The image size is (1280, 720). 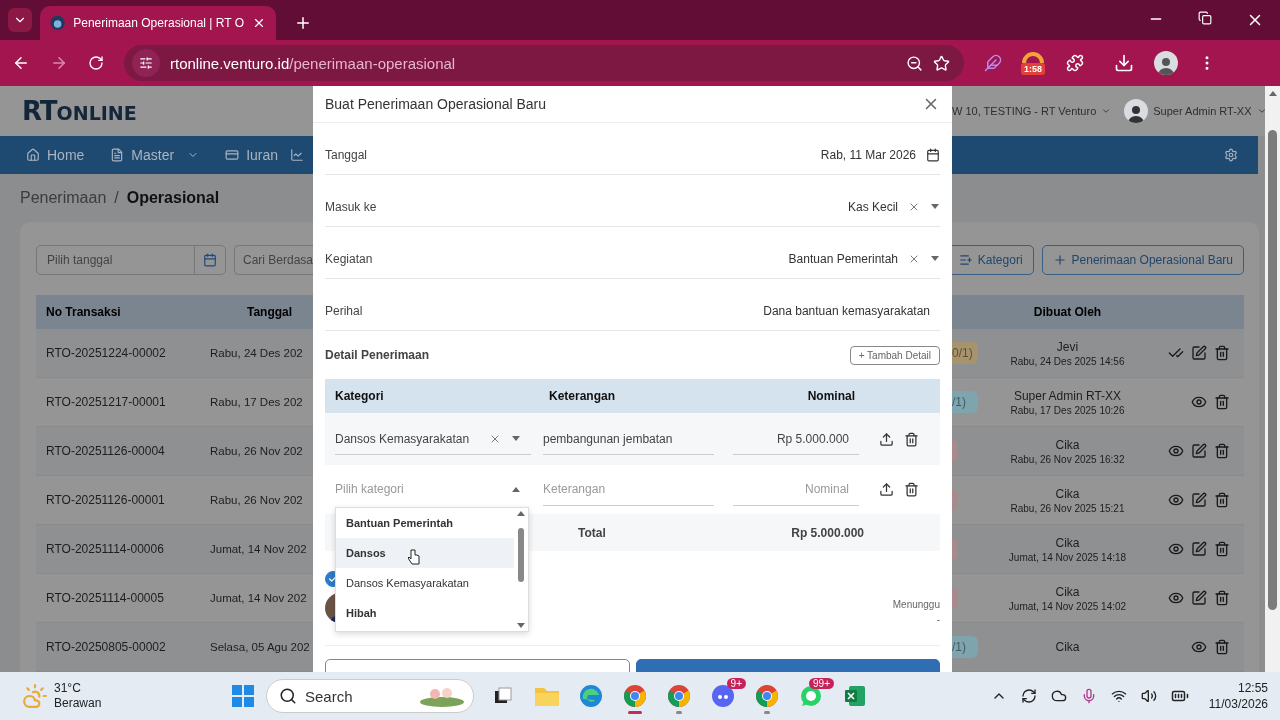 I want to click on field-value: Dana bantuan kemasyarakatan, so click(x=846, y=310).